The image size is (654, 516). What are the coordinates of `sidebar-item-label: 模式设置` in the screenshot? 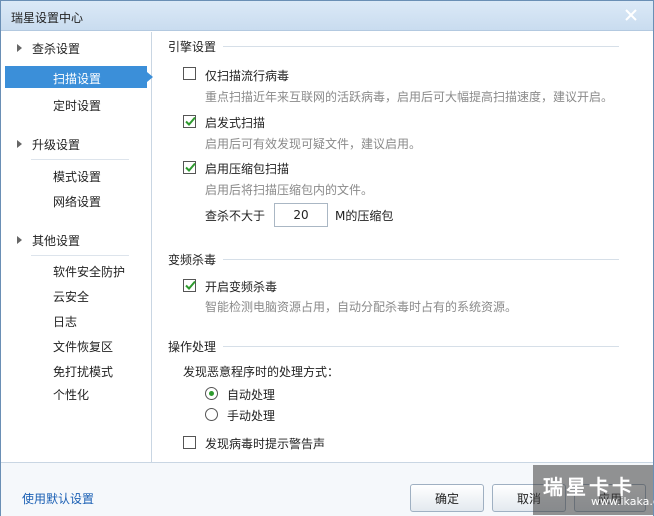 It's located at (77, 177).